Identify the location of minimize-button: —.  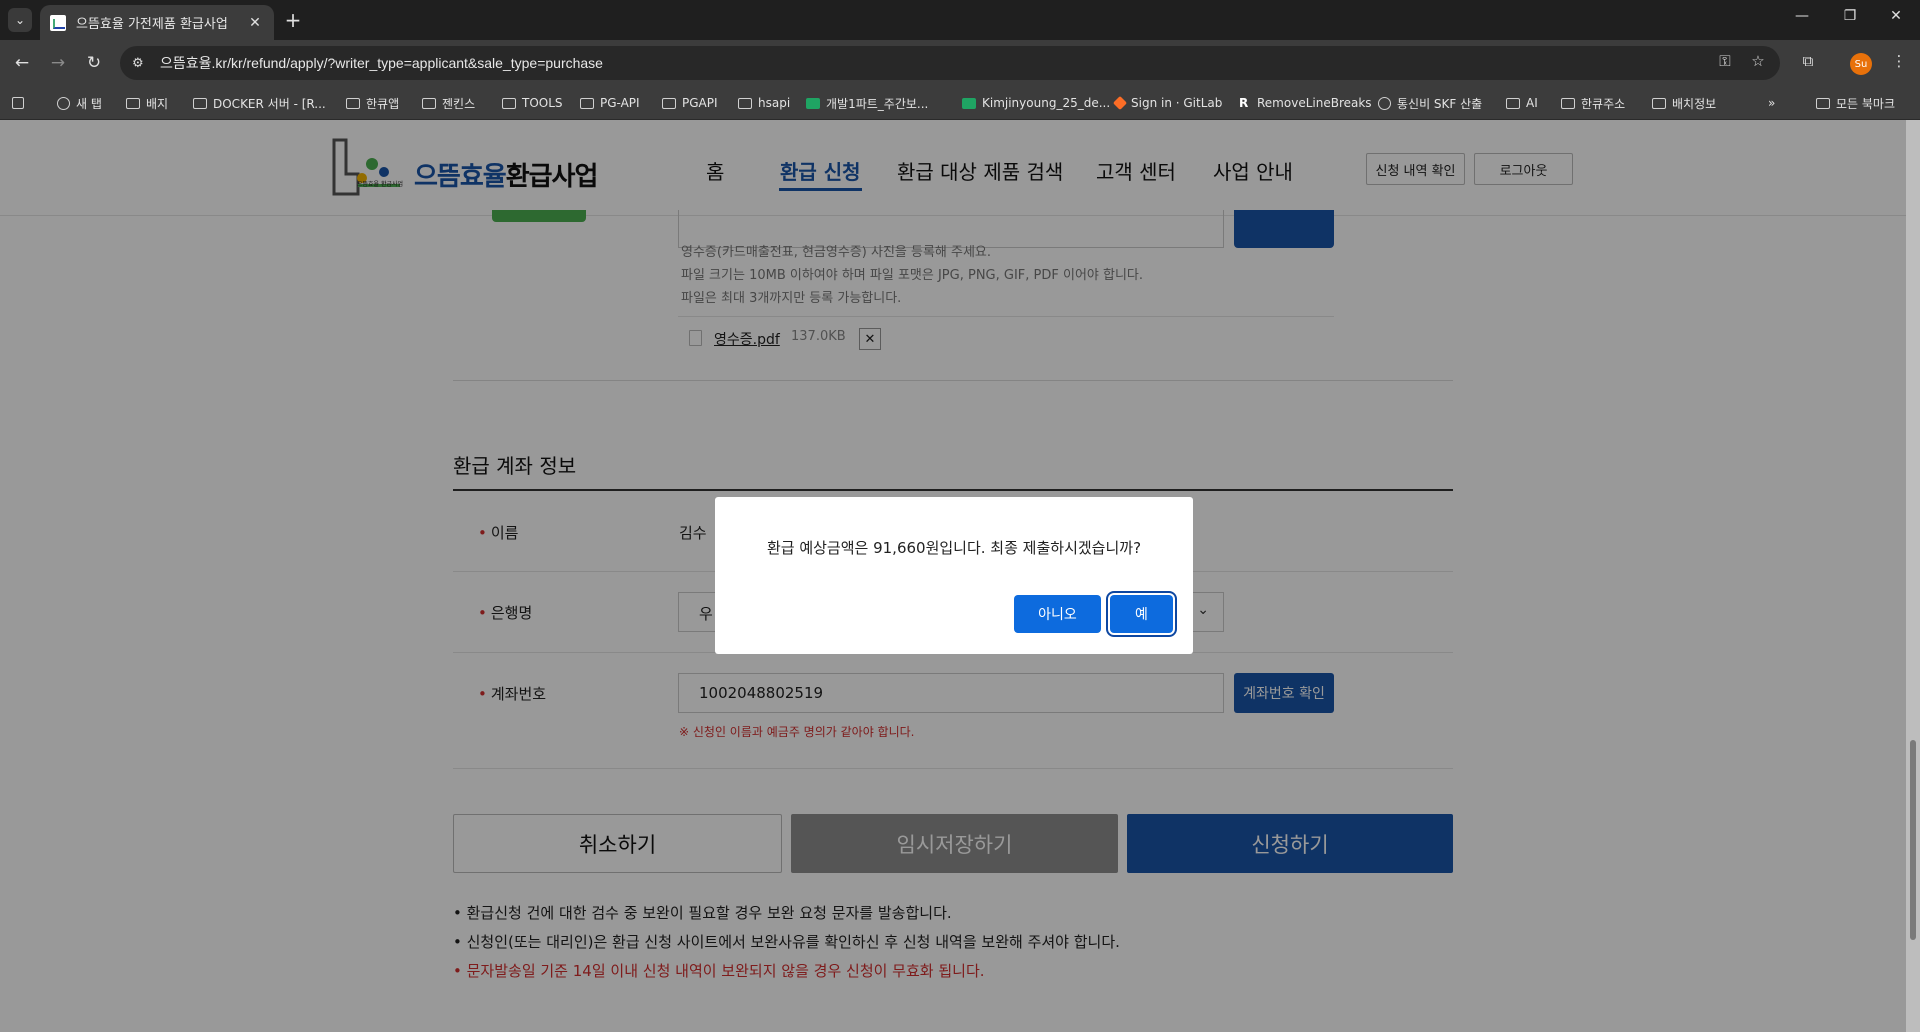
(1802, 16).